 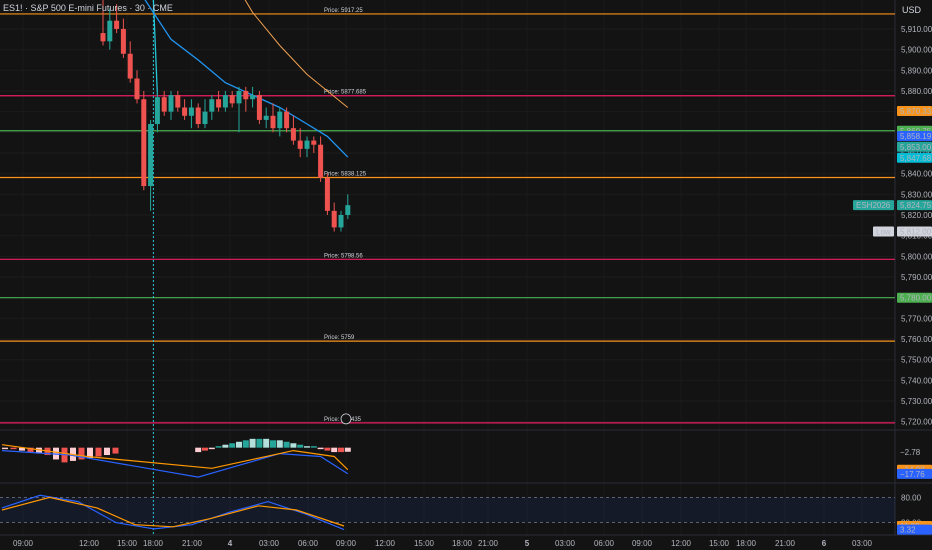 I want to click on side-label-text: Low, so click(x=883, y=232).